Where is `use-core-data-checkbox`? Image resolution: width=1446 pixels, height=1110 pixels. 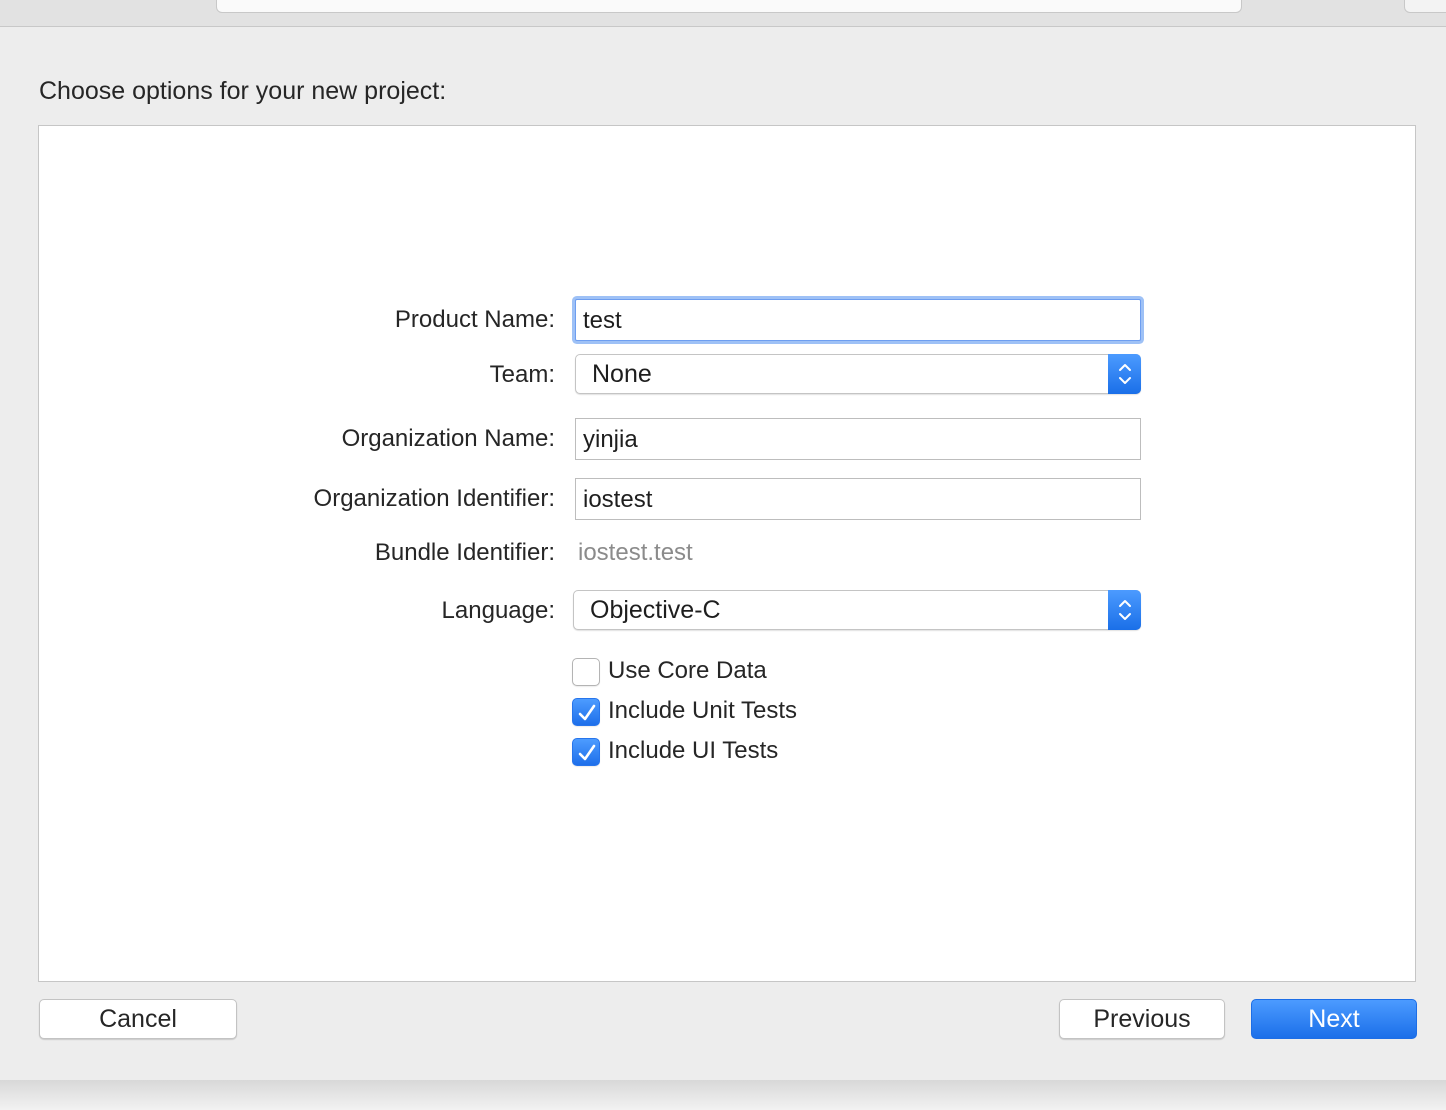 use-core-data-checkbox is located at coordinates (586, 672).